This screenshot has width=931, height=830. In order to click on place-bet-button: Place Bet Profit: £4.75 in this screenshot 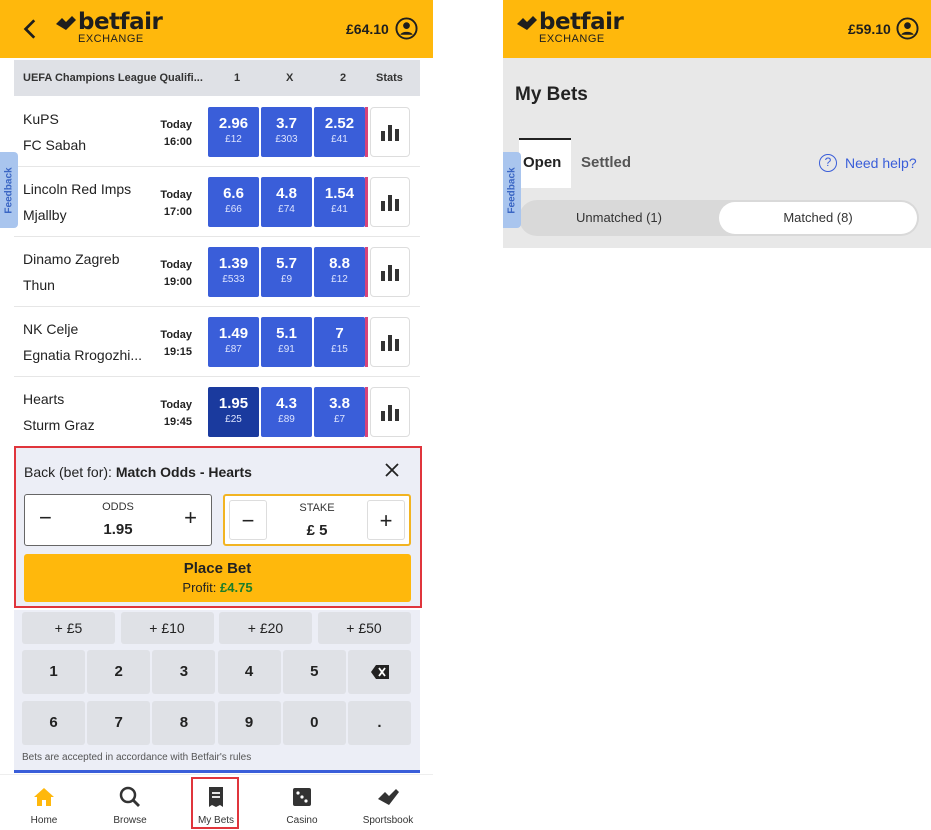, I will do `click(217, 578)`.